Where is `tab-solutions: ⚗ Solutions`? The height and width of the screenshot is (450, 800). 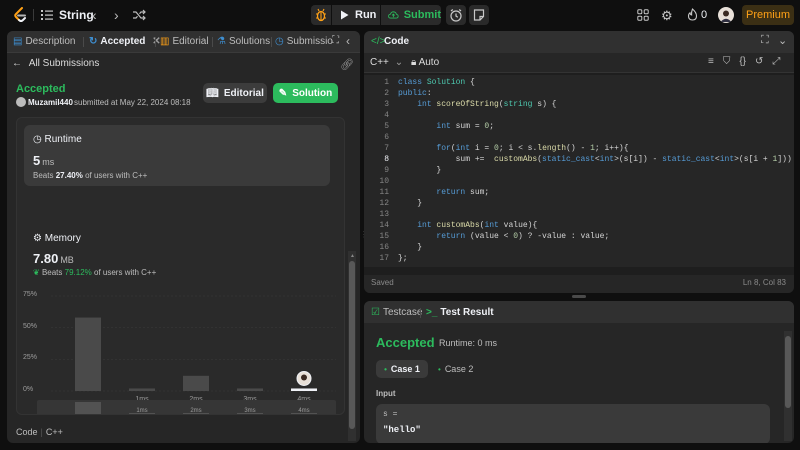
tab-solutions: ⚗ Solutions is located at coordinates (243, 41).